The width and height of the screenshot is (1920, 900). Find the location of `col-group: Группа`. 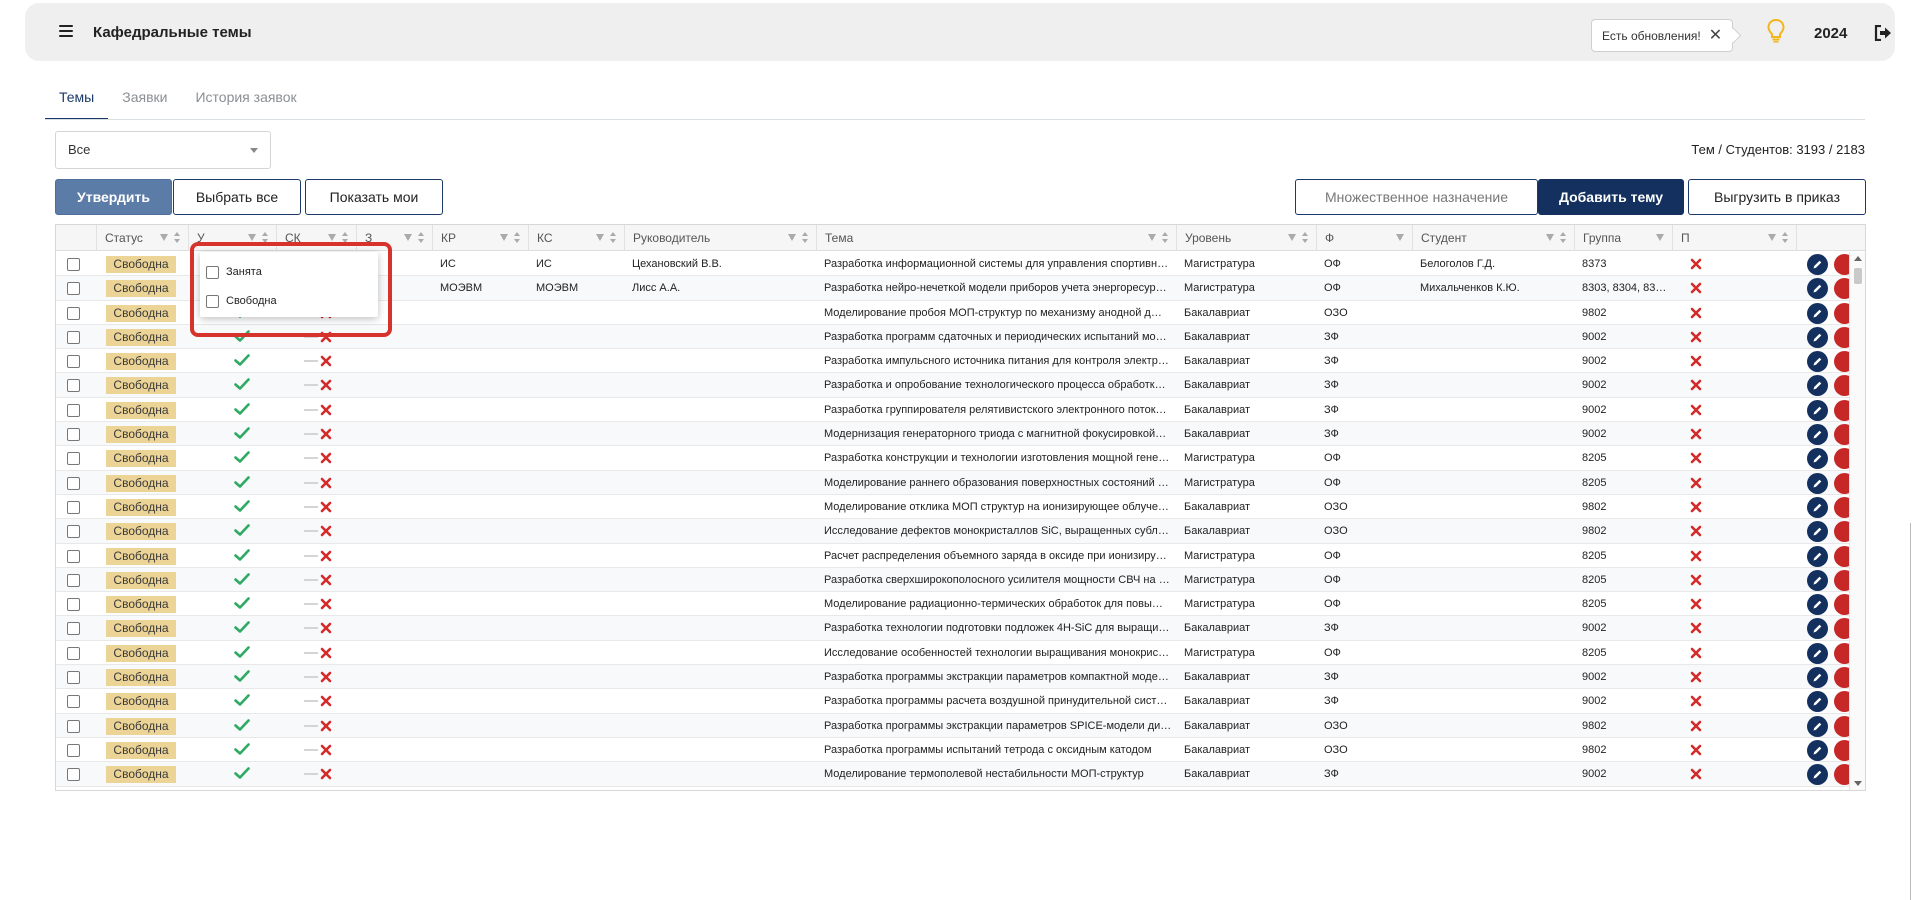

col-group: Группа is located at coordinates (1623, 238).